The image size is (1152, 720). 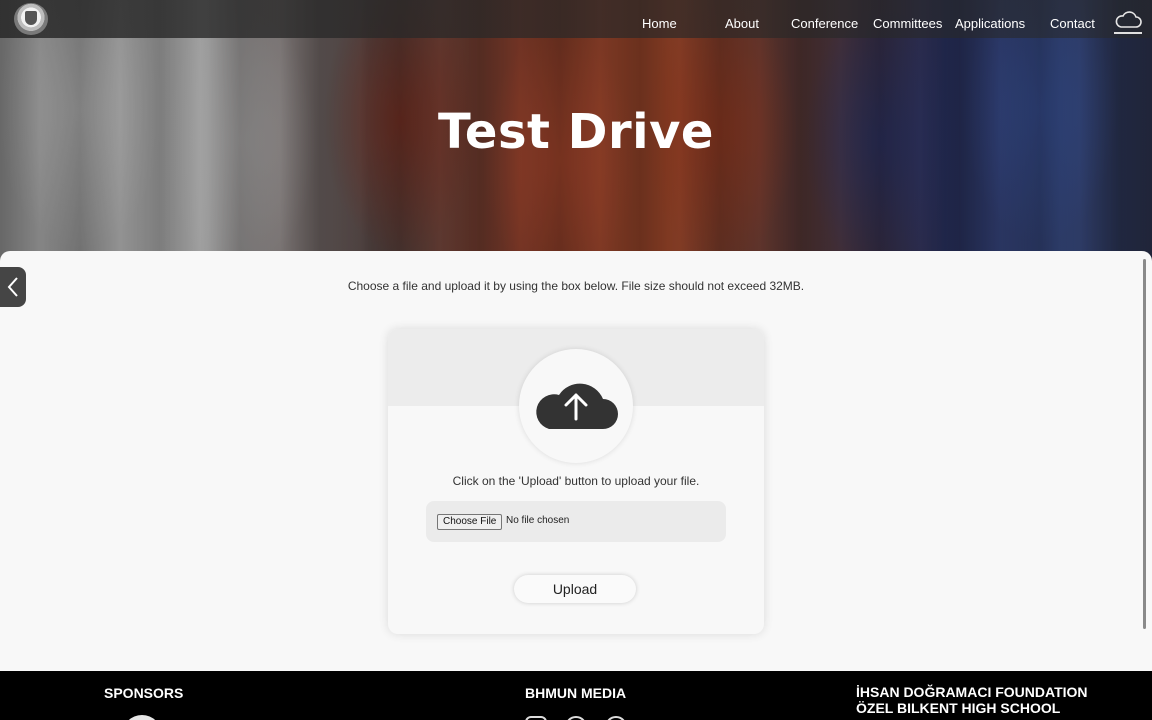 I want to click on school-name-line1: İHSAN DOĞRAMACI FOUNDATION, so click(x=972, y=692).